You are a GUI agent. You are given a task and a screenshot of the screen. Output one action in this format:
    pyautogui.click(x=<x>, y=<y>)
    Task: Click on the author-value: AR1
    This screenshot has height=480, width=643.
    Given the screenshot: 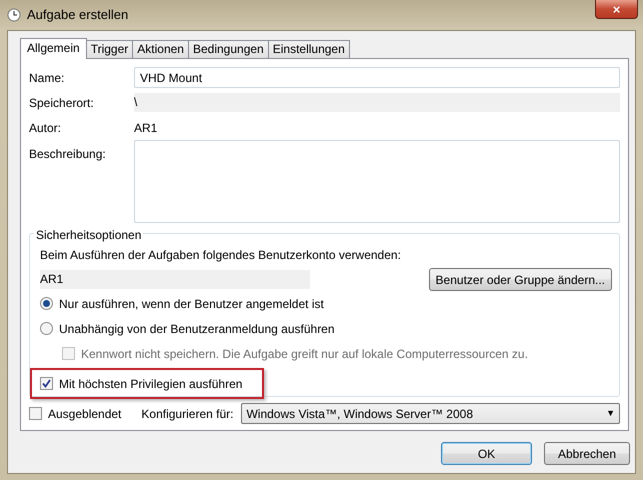 What is the action you would take?
    pyautogui.click(x=146, y=128)
    